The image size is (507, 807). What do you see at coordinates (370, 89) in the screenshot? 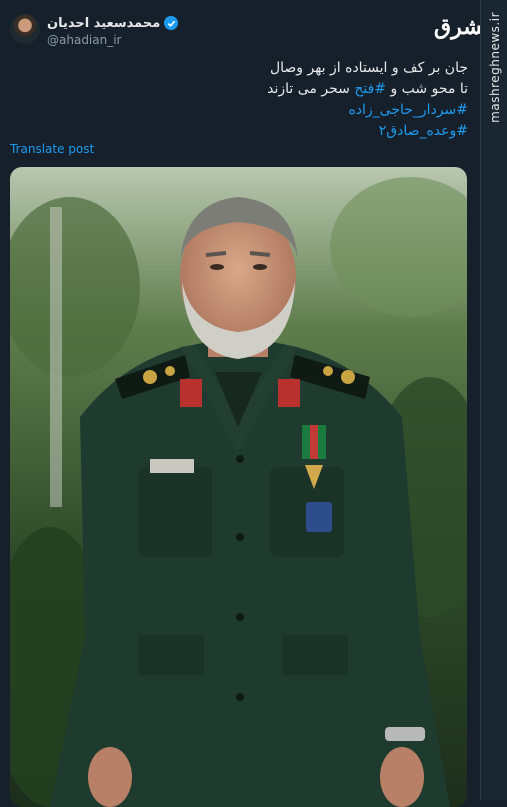
I see `hashtag-fath-link: #فتح` at bounding box center [370, 89].